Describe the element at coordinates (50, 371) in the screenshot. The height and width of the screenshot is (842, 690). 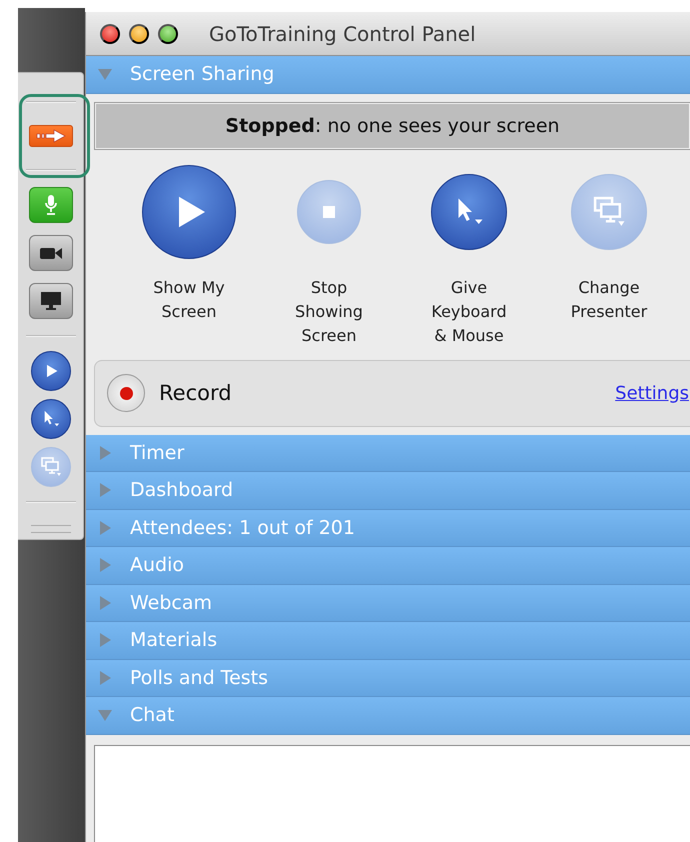
I see `play-button` at that location.